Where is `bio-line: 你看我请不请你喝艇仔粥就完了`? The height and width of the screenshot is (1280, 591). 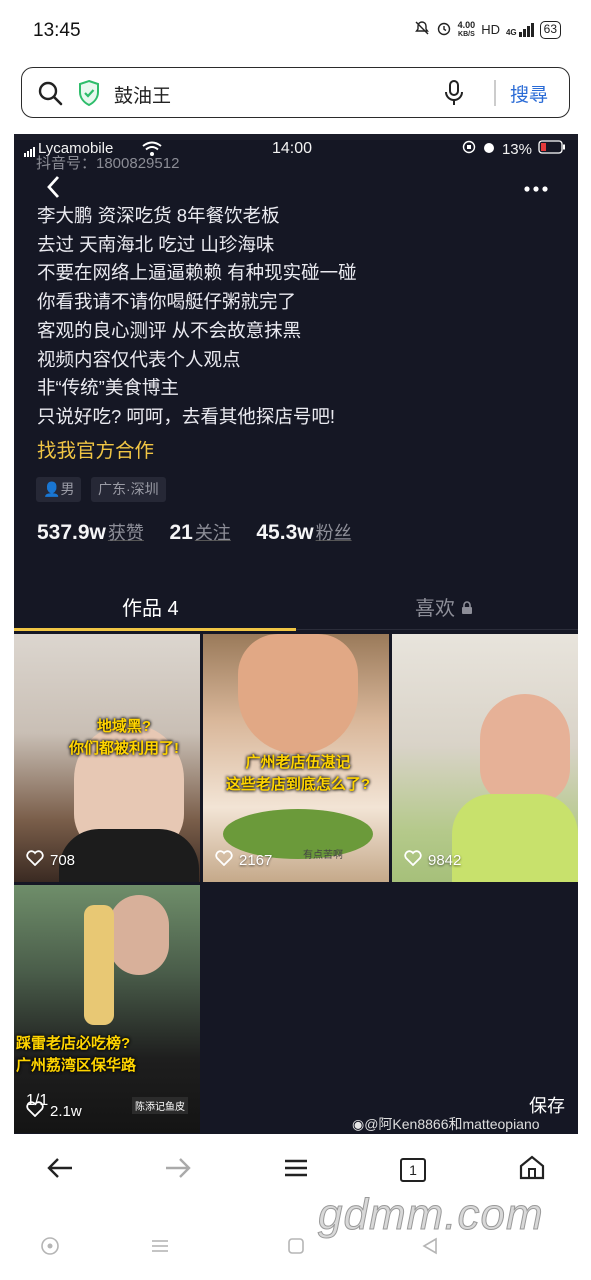
bio-line: 你看我请不请你喝艇仔粥就完了 is located at coordinates (167, 302).